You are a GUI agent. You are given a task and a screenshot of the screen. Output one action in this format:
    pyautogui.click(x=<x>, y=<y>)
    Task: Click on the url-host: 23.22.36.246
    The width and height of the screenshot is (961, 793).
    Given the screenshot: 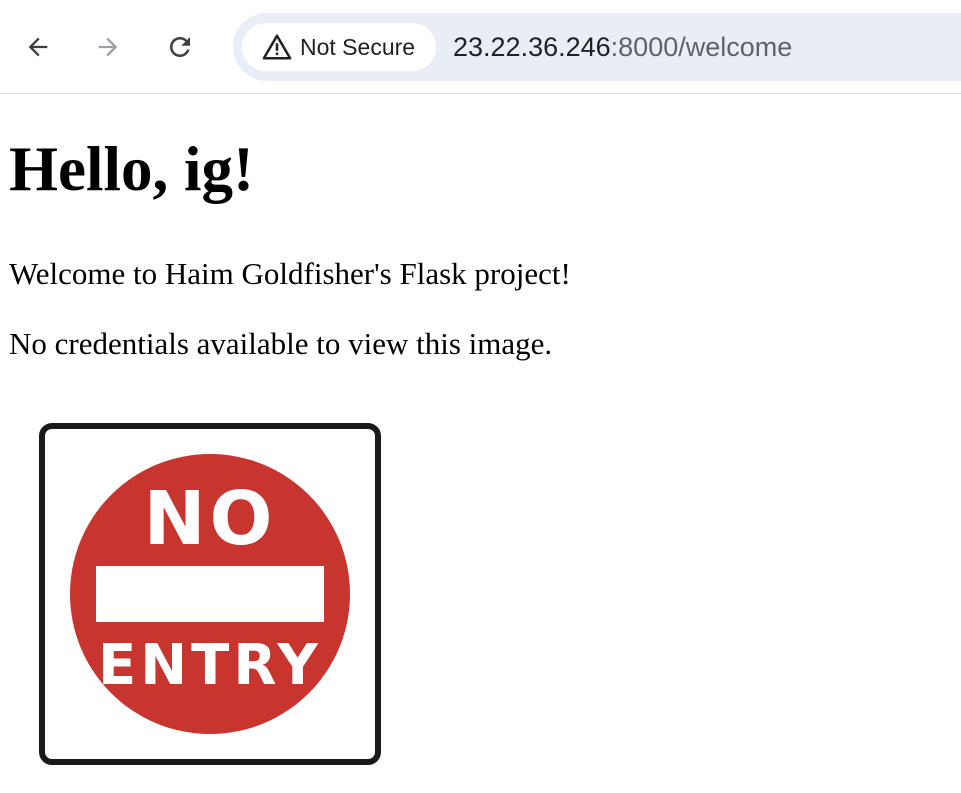 What is the action you would take?
    pyautogui.click(x=532, y=47)
    